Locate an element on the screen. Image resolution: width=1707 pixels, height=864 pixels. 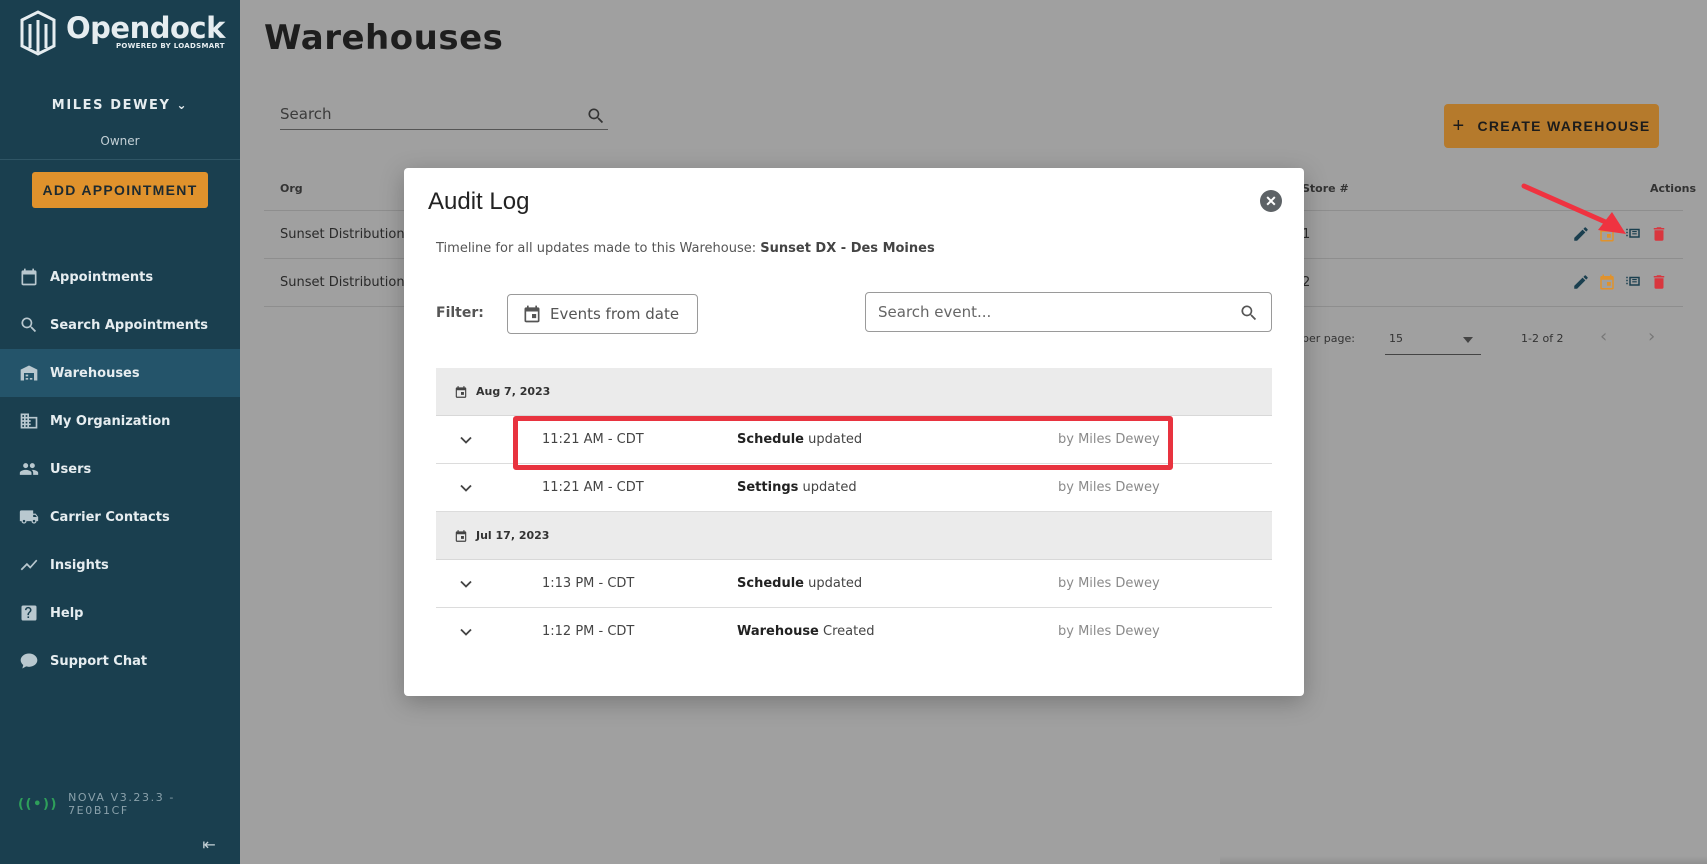
sidebar-item-label: Warehouses is located at coordinates (95, 373).